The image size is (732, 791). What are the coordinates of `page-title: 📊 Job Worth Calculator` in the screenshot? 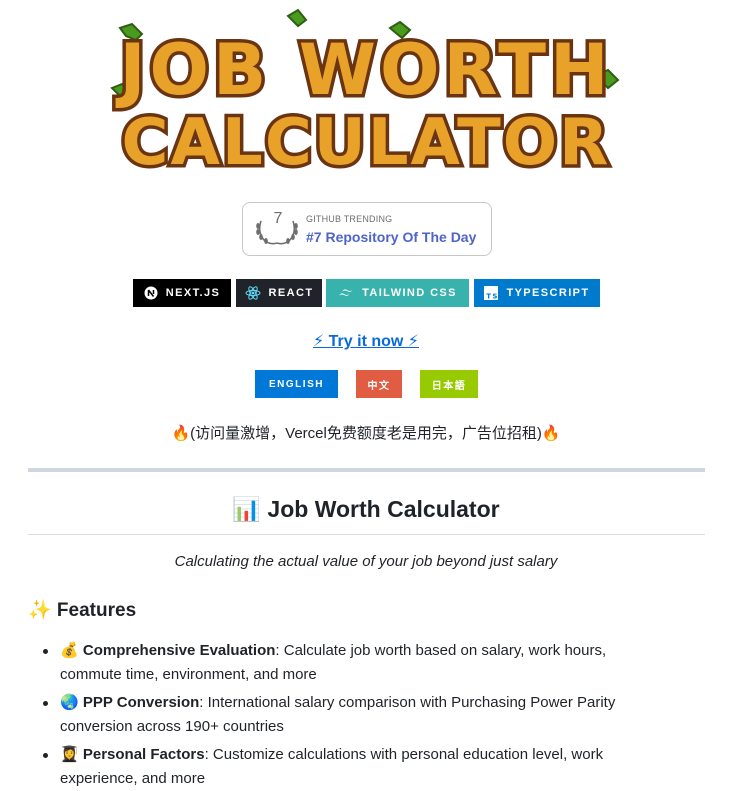 It's located at (366, 509).